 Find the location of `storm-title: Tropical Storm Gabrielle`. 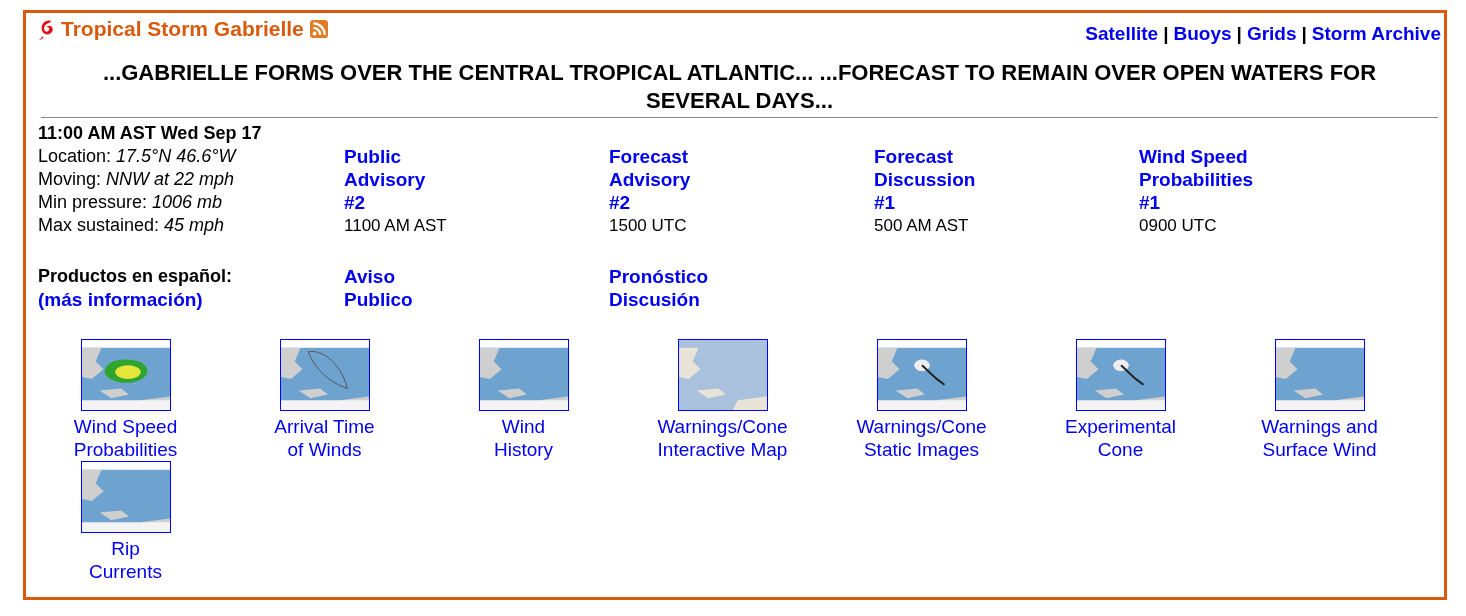

storm-title: Tropical Storm Gabrielle is located at coordinates (182, 29).